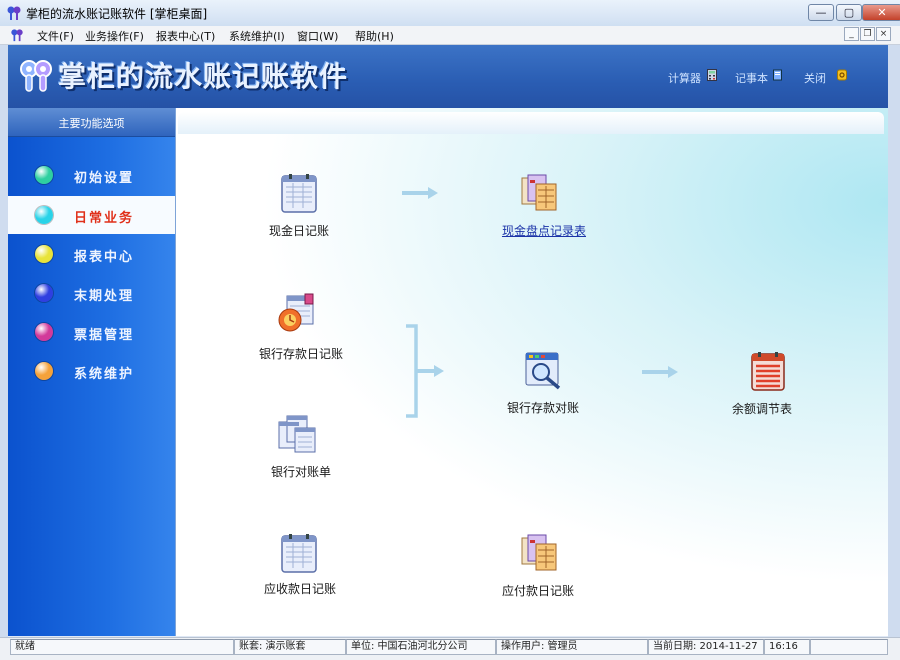 This screenshot has width=900, height=660. I want to click on bank-reconcile-label: 银行存款对账, so click(543, 407).